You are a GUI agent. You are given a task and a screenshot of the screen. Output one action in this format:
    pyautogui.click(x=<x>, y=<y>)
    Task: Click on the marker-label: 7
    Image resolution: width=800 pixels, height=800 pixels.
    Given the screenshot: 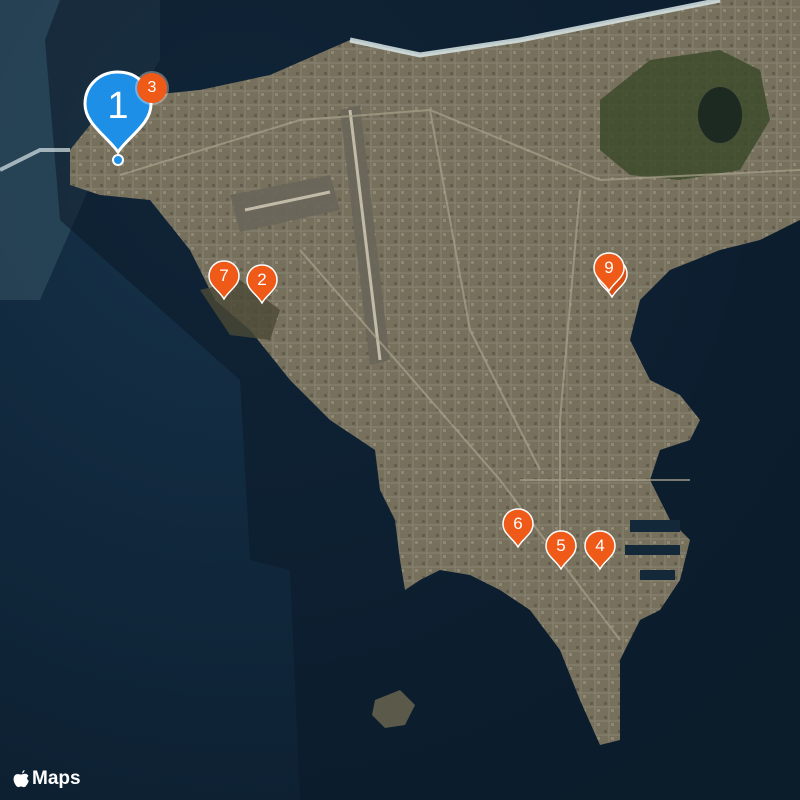 What is the action you would take?
    pyautogui.click(x=224, y=275)
    